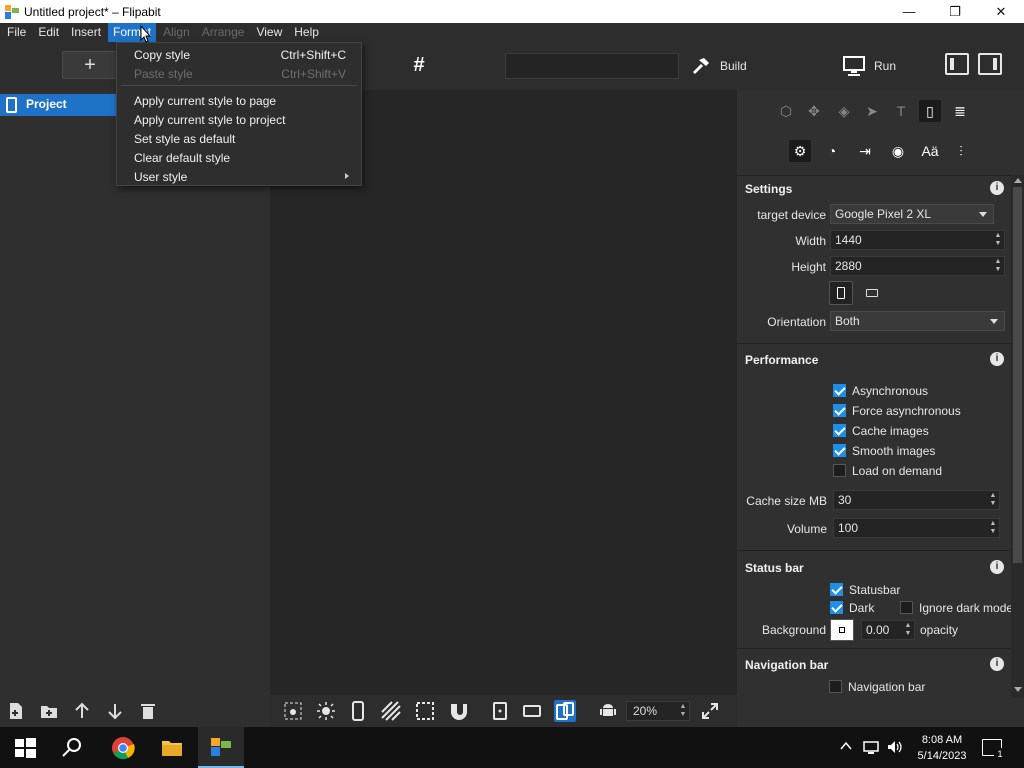 The image size is (1024, 768). I want to click on statusbar-checkbox, so click(836, 589).